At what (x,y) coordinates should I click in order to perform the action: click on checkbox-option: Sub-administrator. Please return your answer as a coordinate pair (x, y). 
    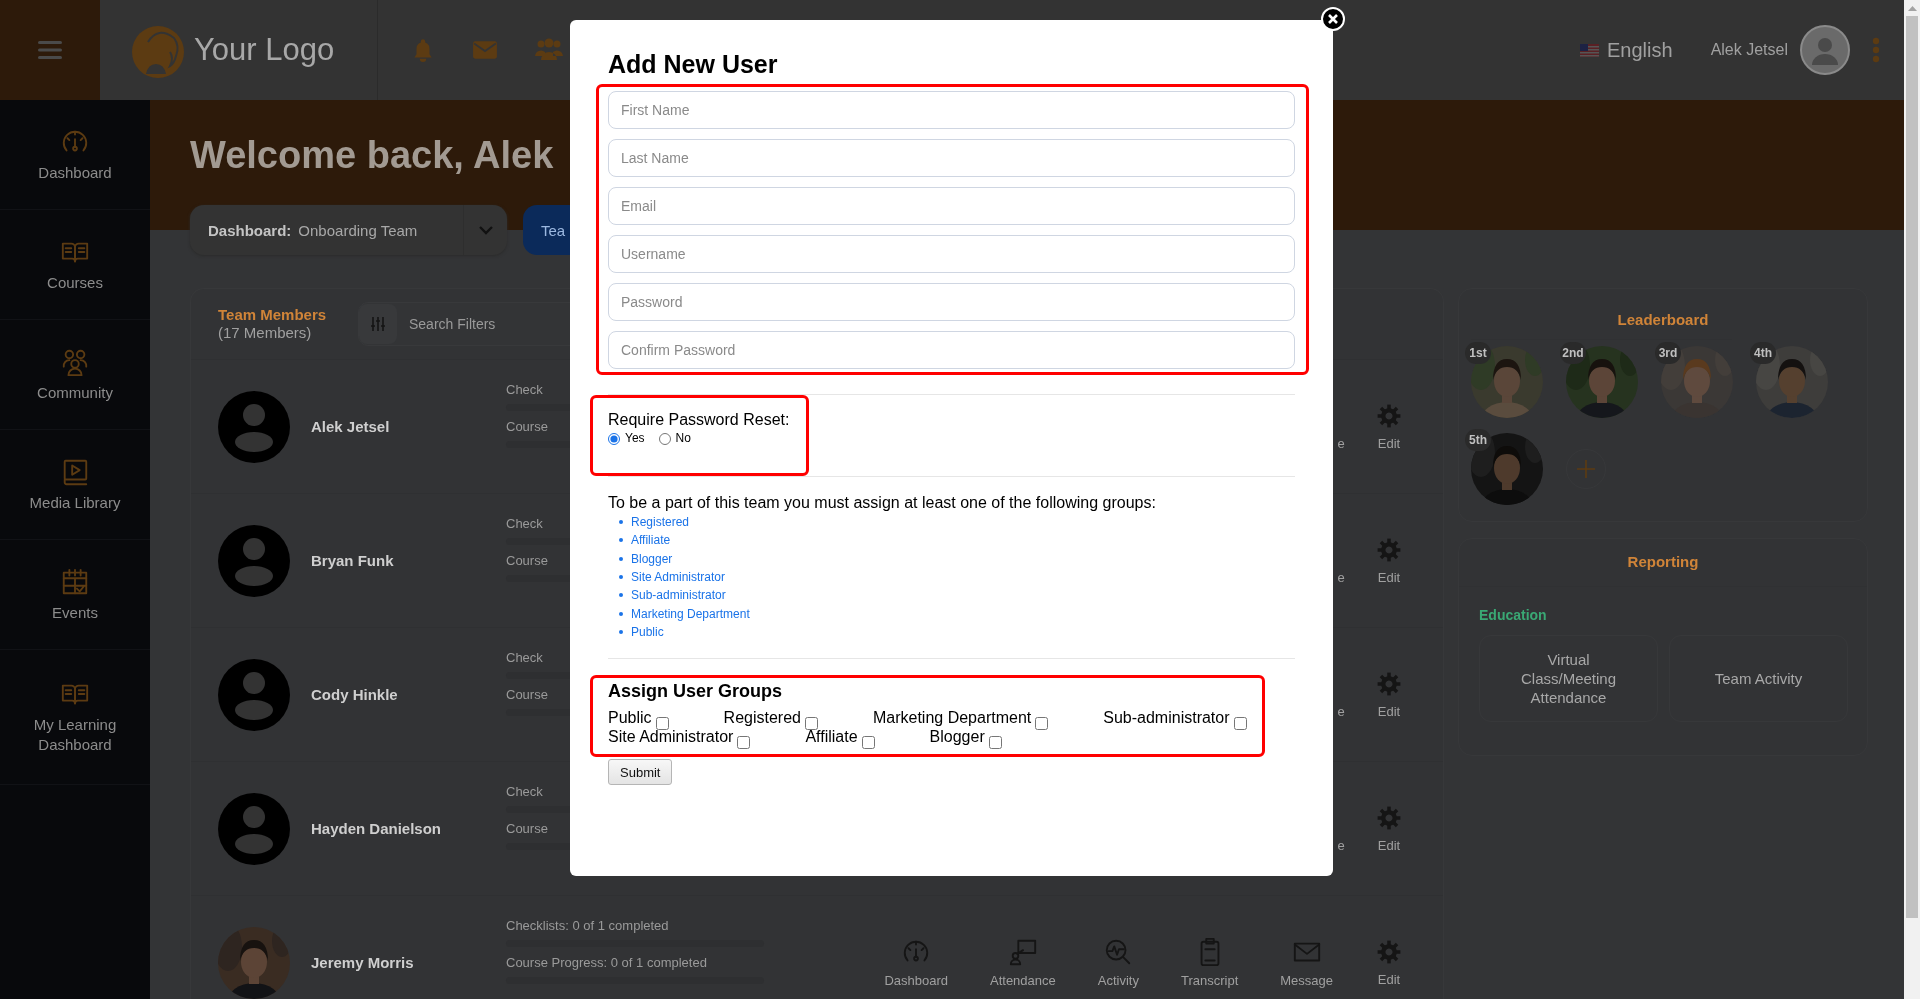
    Looking at the image, I should click on (1175, 718).